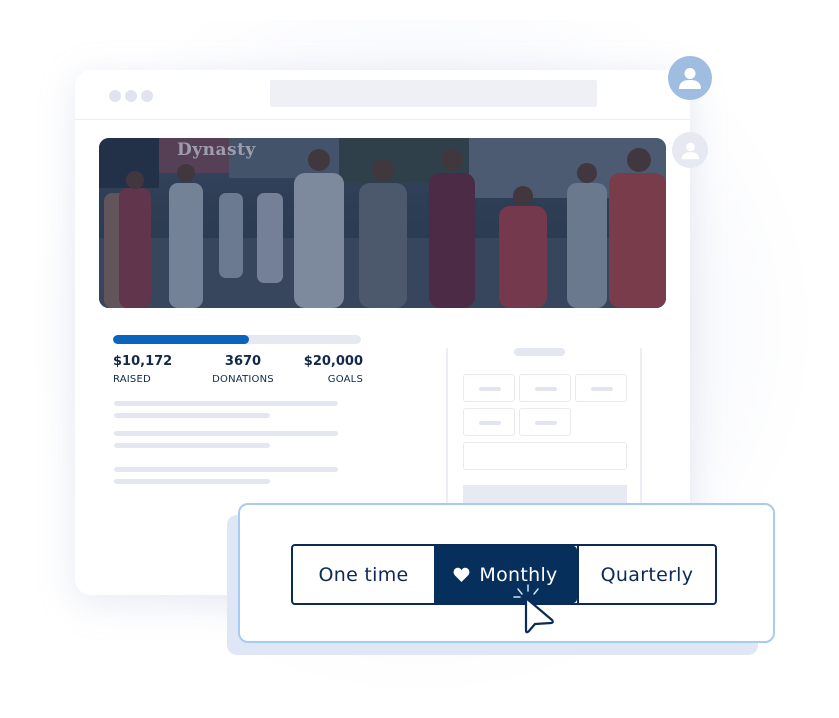 Image resolution: width=839 pixels, height=718 pixels. What do you see at coordinates (142, 369) in the screenshot?
I see `stat-raised: $10,172 RAISED` at bounding box center [142, 369].